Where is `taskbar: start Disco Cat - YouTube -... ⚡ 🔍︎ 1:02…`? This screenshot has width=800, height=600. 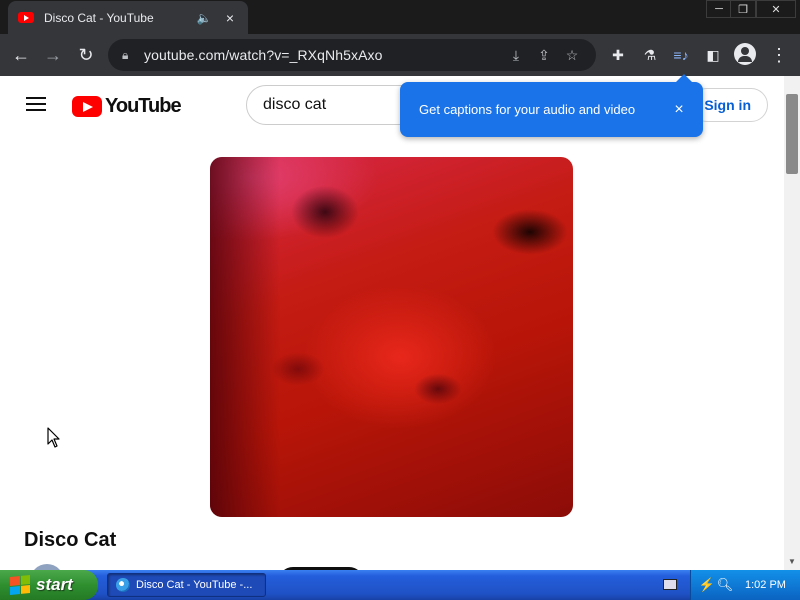 taskbar: start Disco Cat - YouTube -... ⚡ 🔍︎ 1:02… is located at coordinates (400, 585).